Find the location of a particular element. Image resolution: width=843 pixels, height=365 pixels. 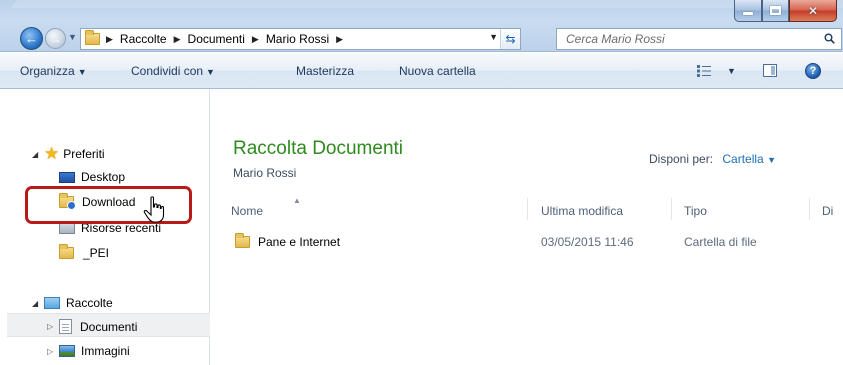

desktop-icon is located at coordinates (67, 177).